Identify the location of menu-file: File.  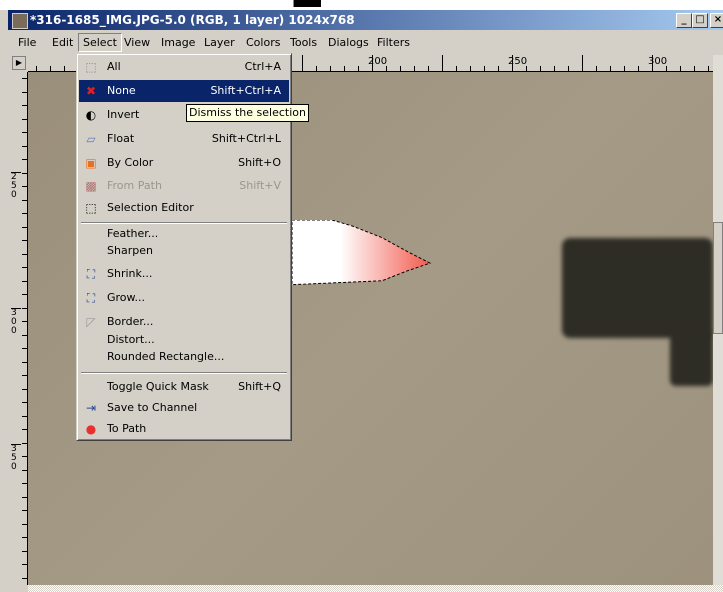
(27, 42).